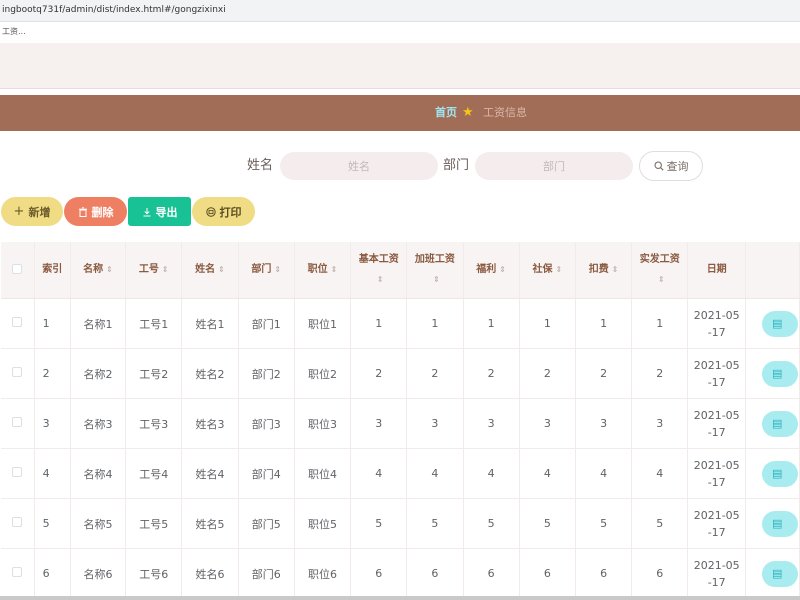  I want to click on table-cell: 工号3, so click(154, 423).